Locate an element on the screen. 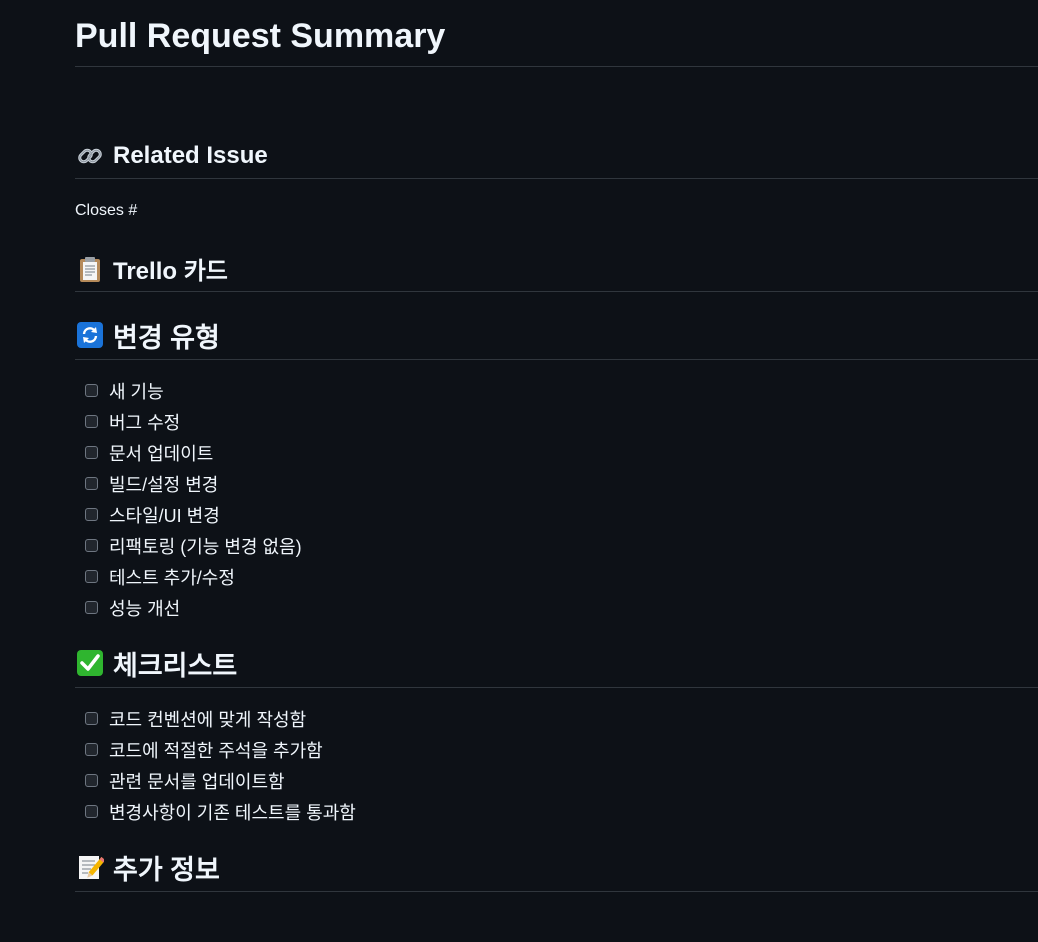 This screenshot has width=1038, height=942. task-label: 코드 컨벤션에 맞게 작성함 is located at coordinates (208, 719).